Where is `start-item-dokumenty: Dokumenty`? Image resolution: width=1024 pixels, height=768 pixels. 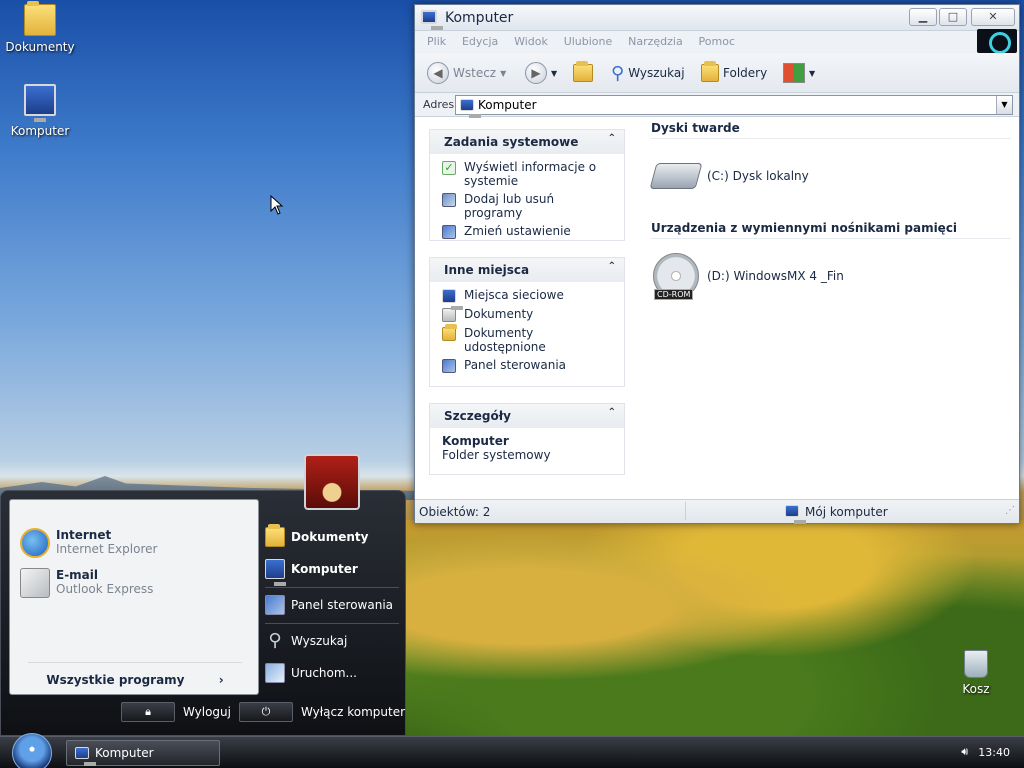 start-item-dokumenty: Dokumenty is located at coordinates (317, 535).